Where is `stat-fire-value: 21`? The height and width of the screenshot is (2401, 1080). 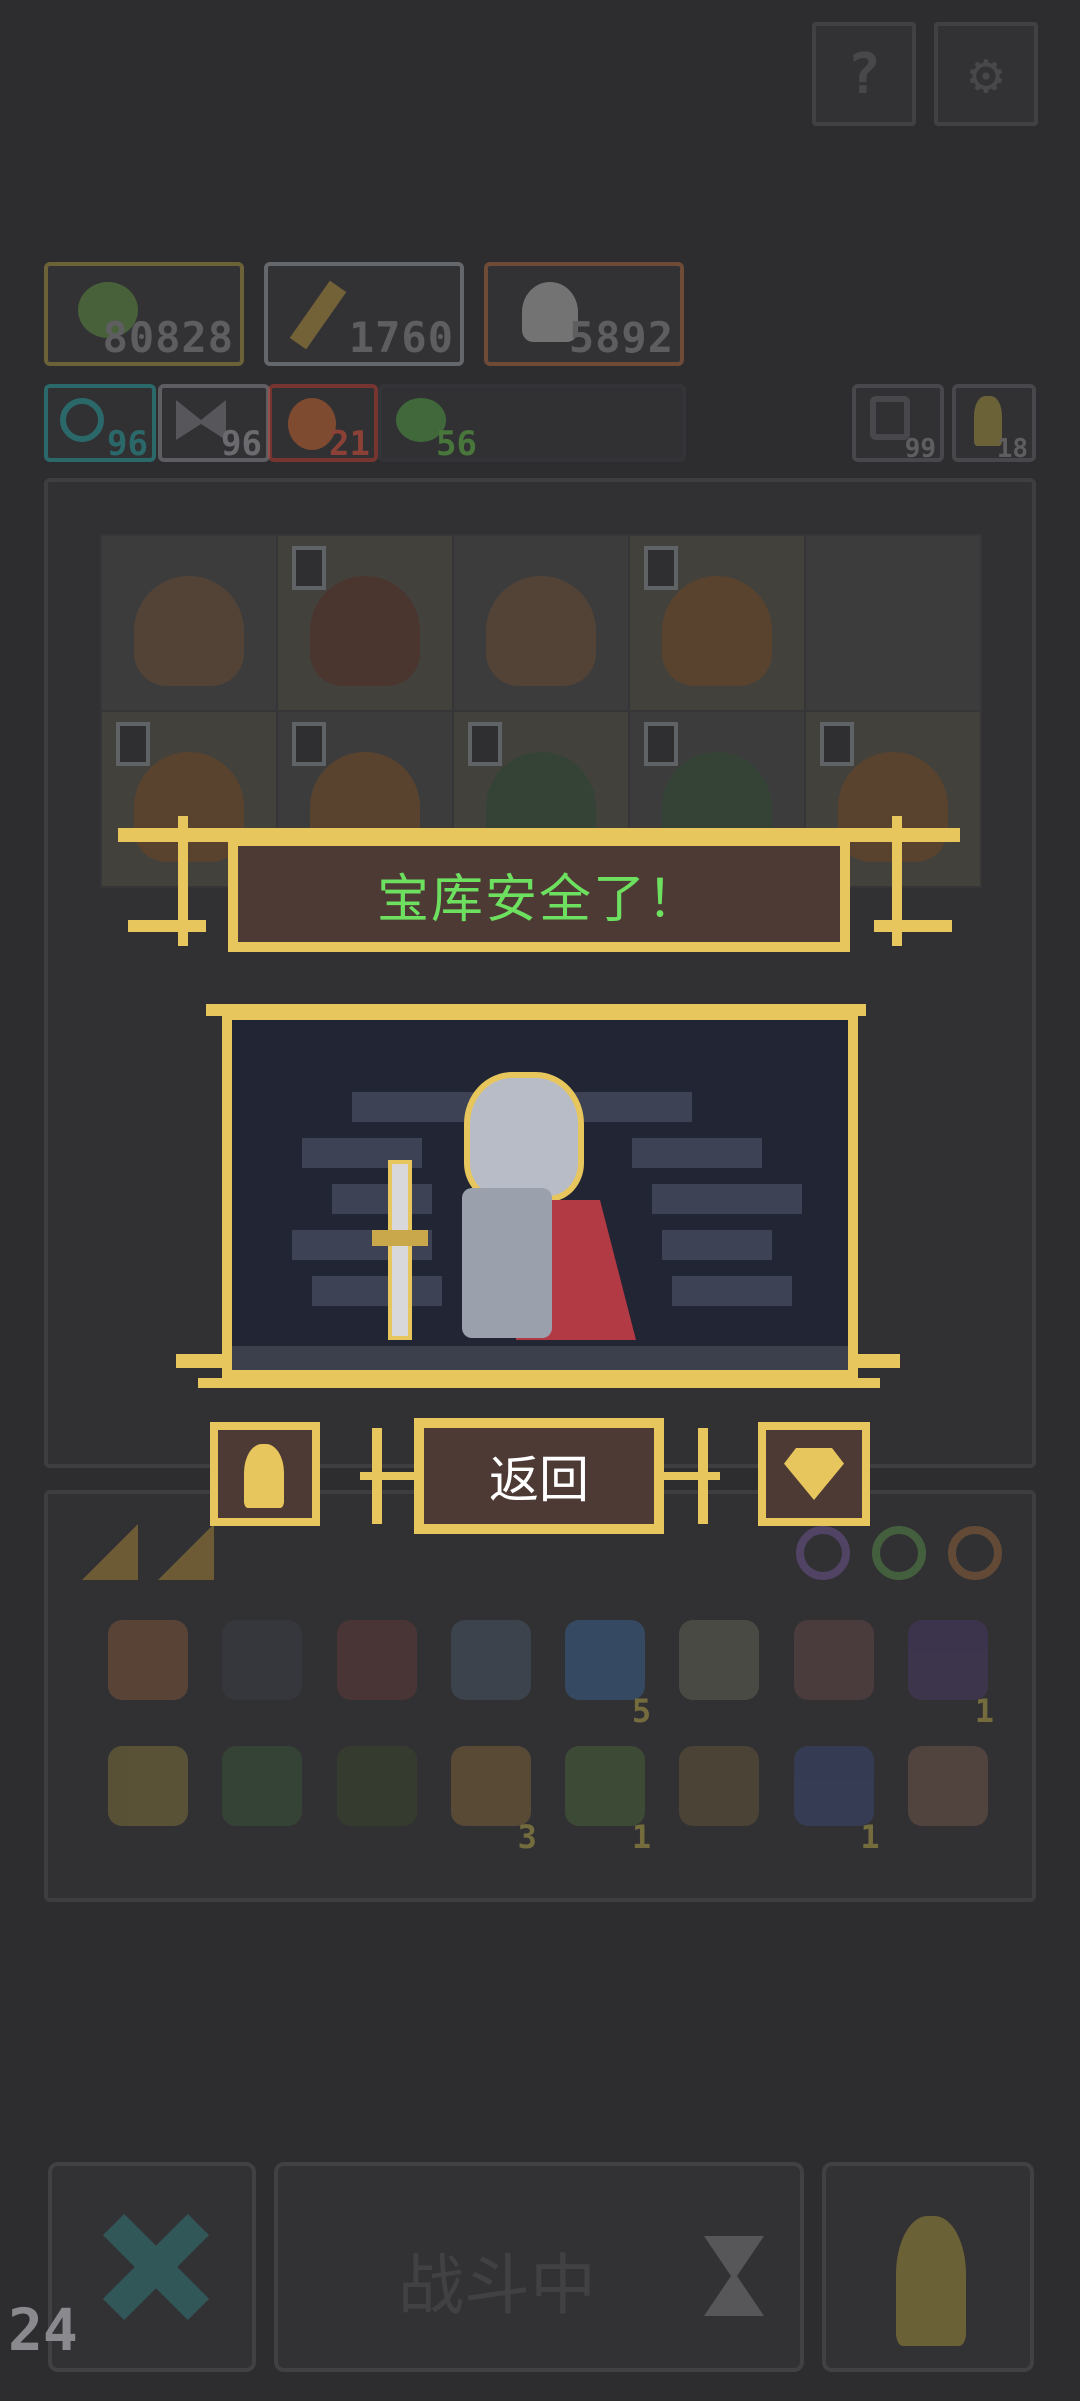
stat-fire-value: 21 is located at coordinates (349, 444).